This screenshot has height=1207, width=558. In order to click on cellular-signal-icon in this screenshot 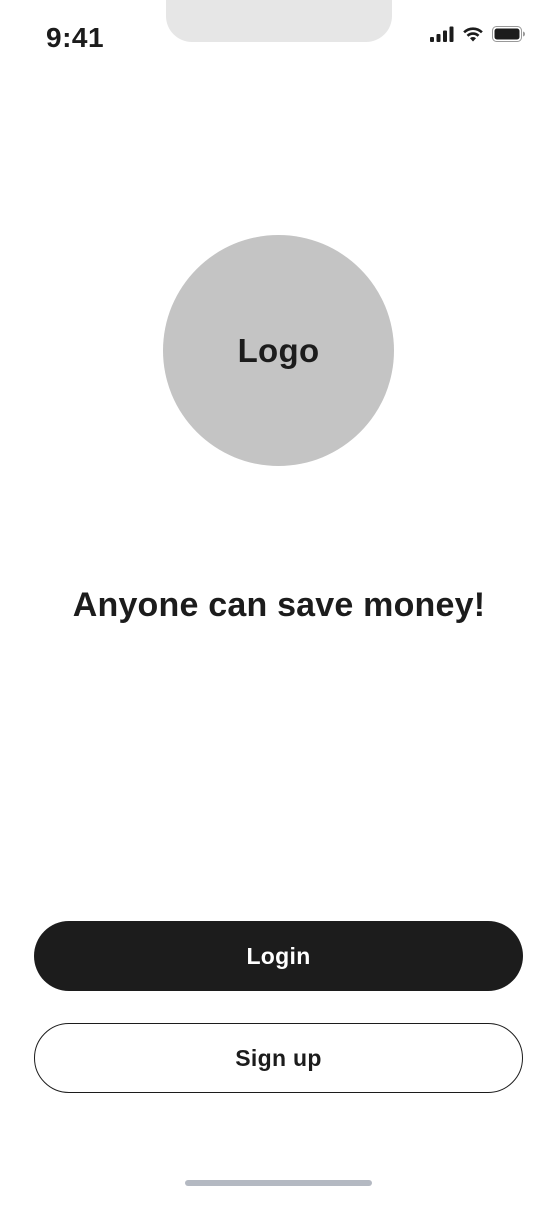, I will do `click(442, 34)`.